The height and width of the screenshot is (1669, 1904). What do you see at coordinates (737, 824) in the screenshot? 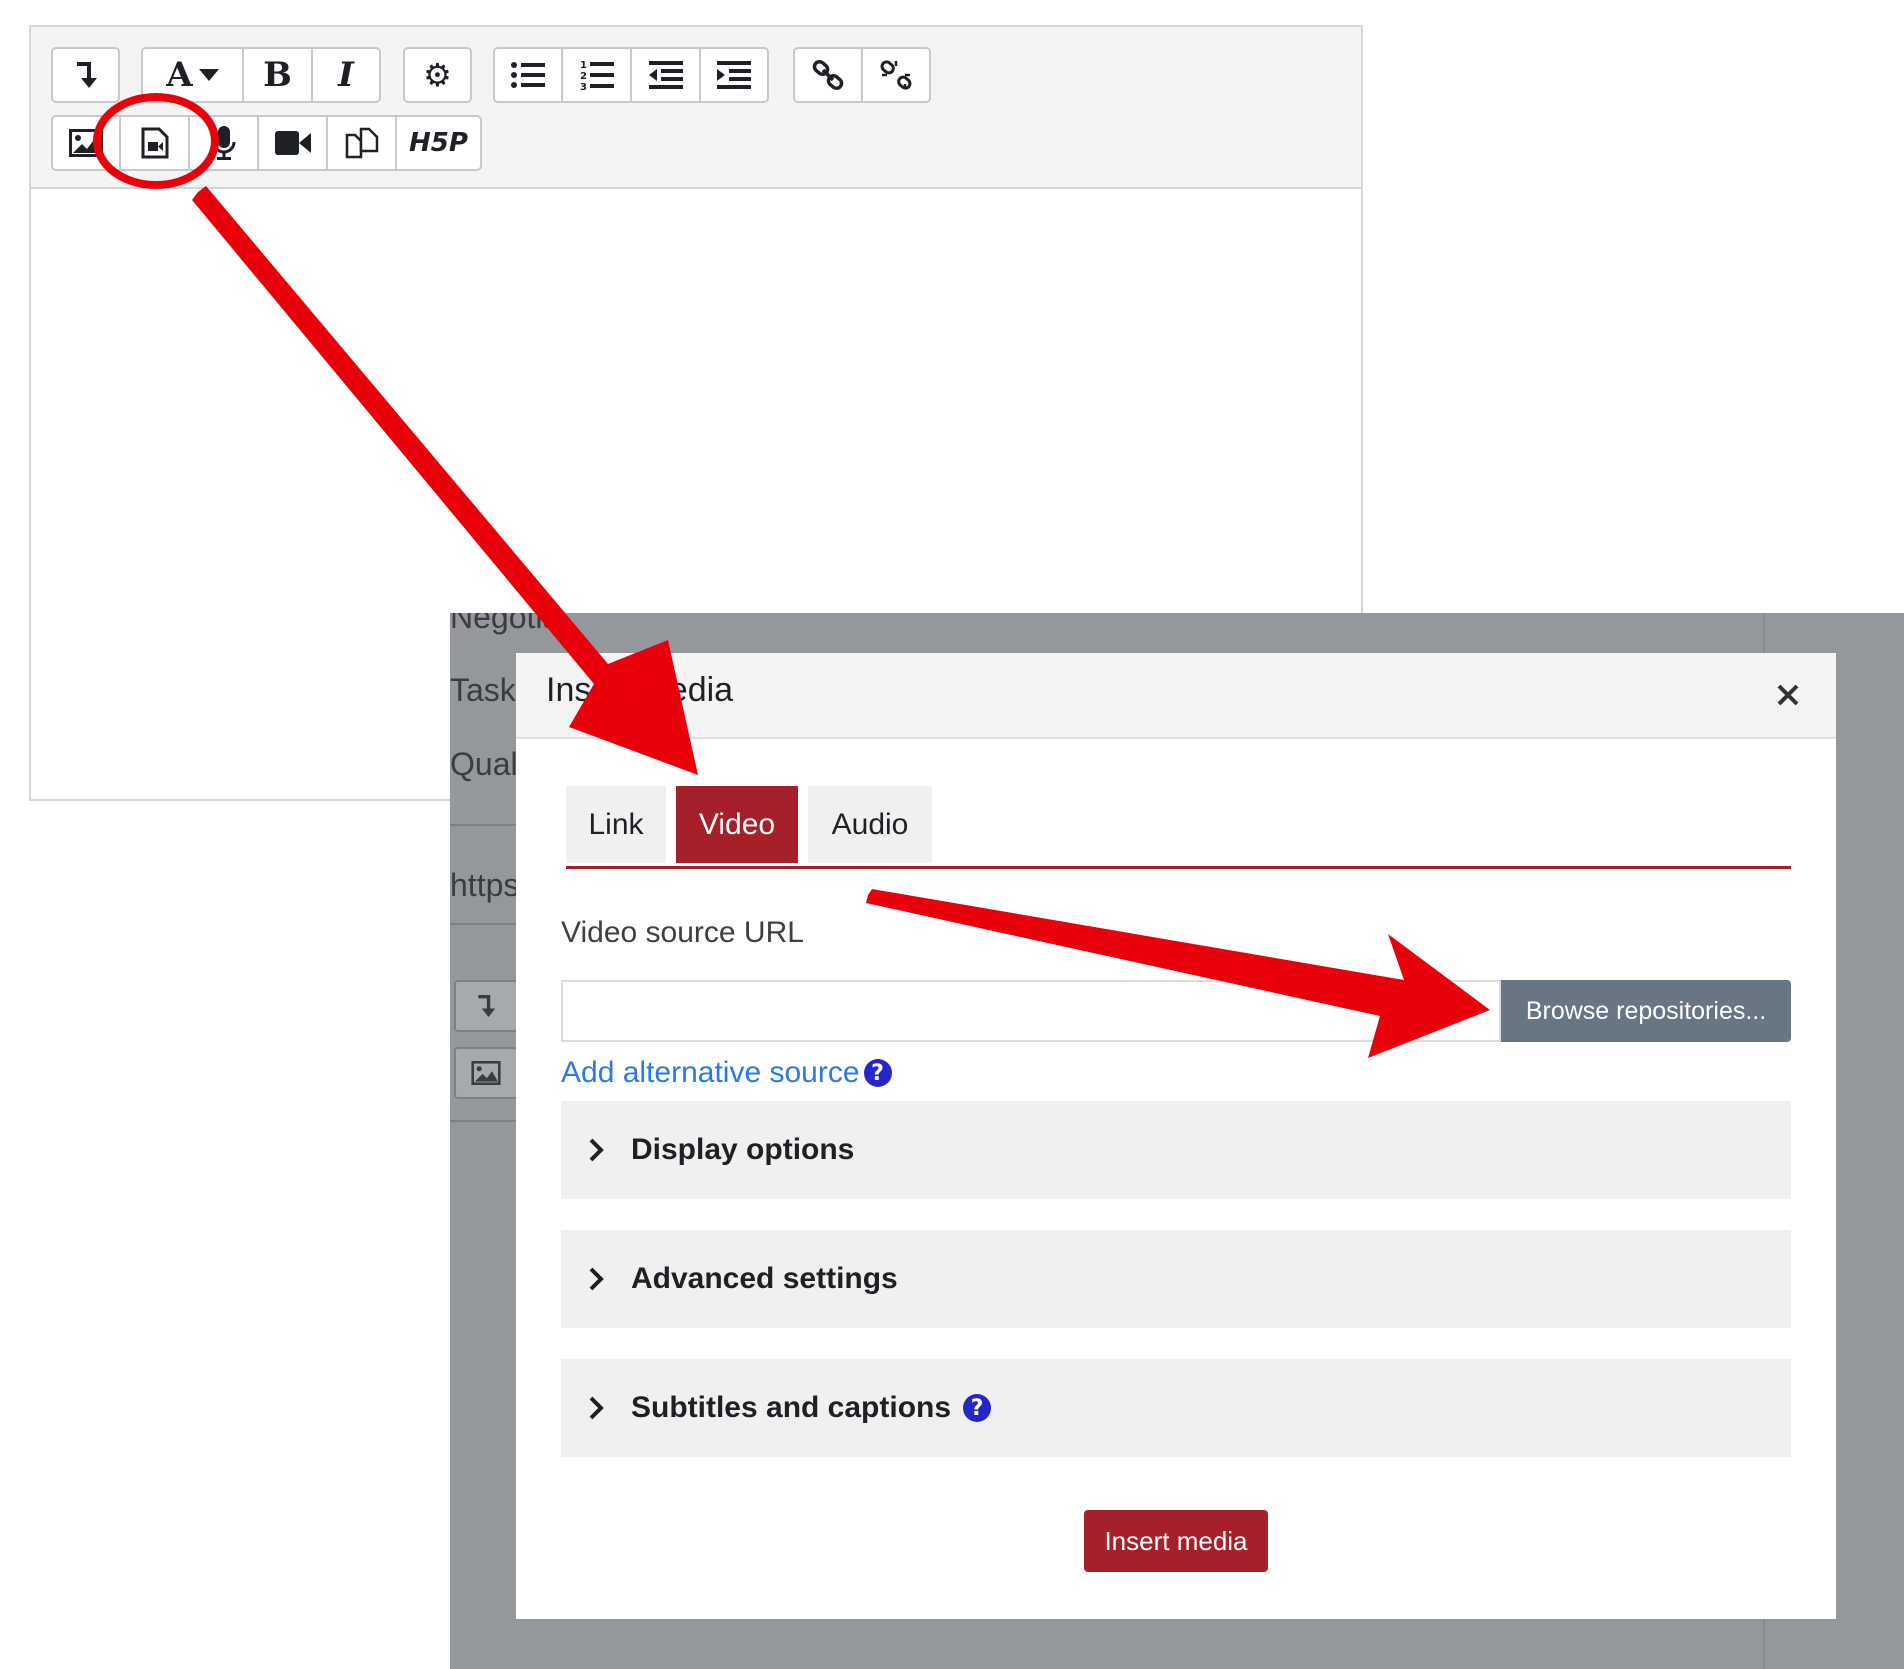
I see `tab-video: Video` at bounding box center [737, 824].